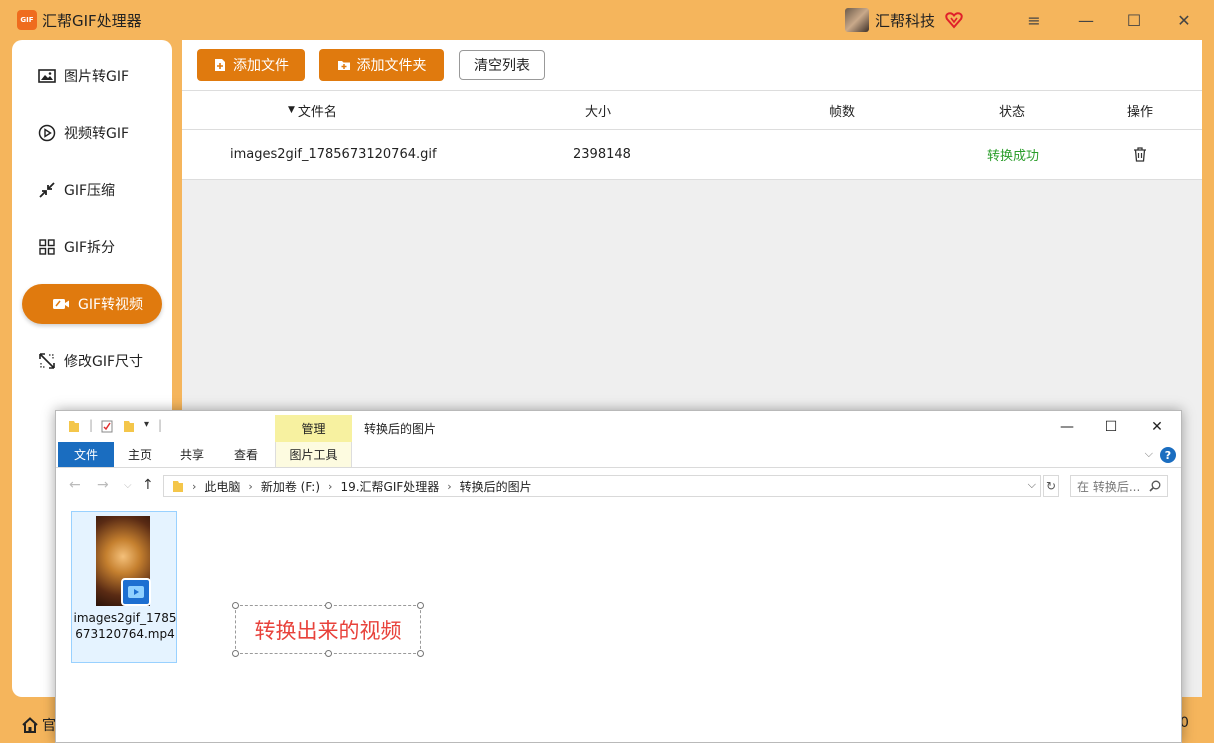 This screenshot has width=1214, height=743. What do you see at coordinates (27, 20) in the screenshot?
I see `app-logo: GIF` at bounding box center [27, 20].